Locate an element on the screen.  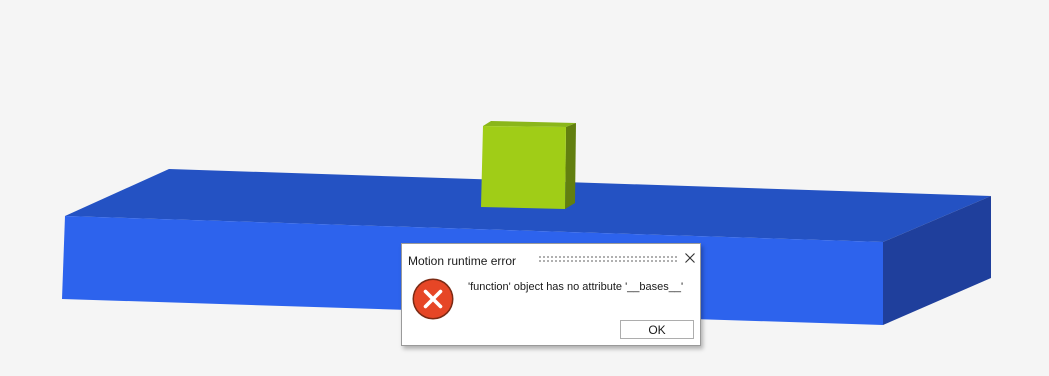
green-cube is located at coordinates (528, 165).